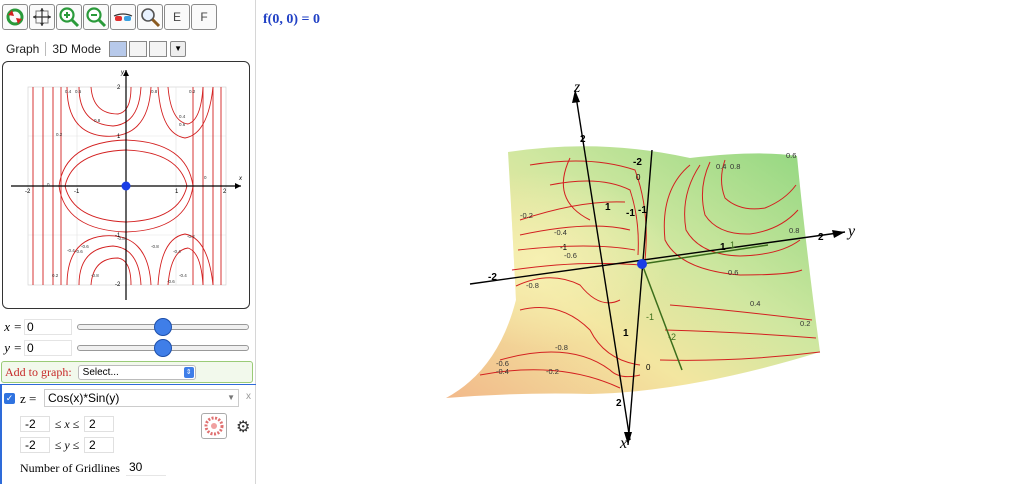 This screenshot has width=1024, height=484. I want to click on x-tick-label-3d: -2, so click(637, 162).